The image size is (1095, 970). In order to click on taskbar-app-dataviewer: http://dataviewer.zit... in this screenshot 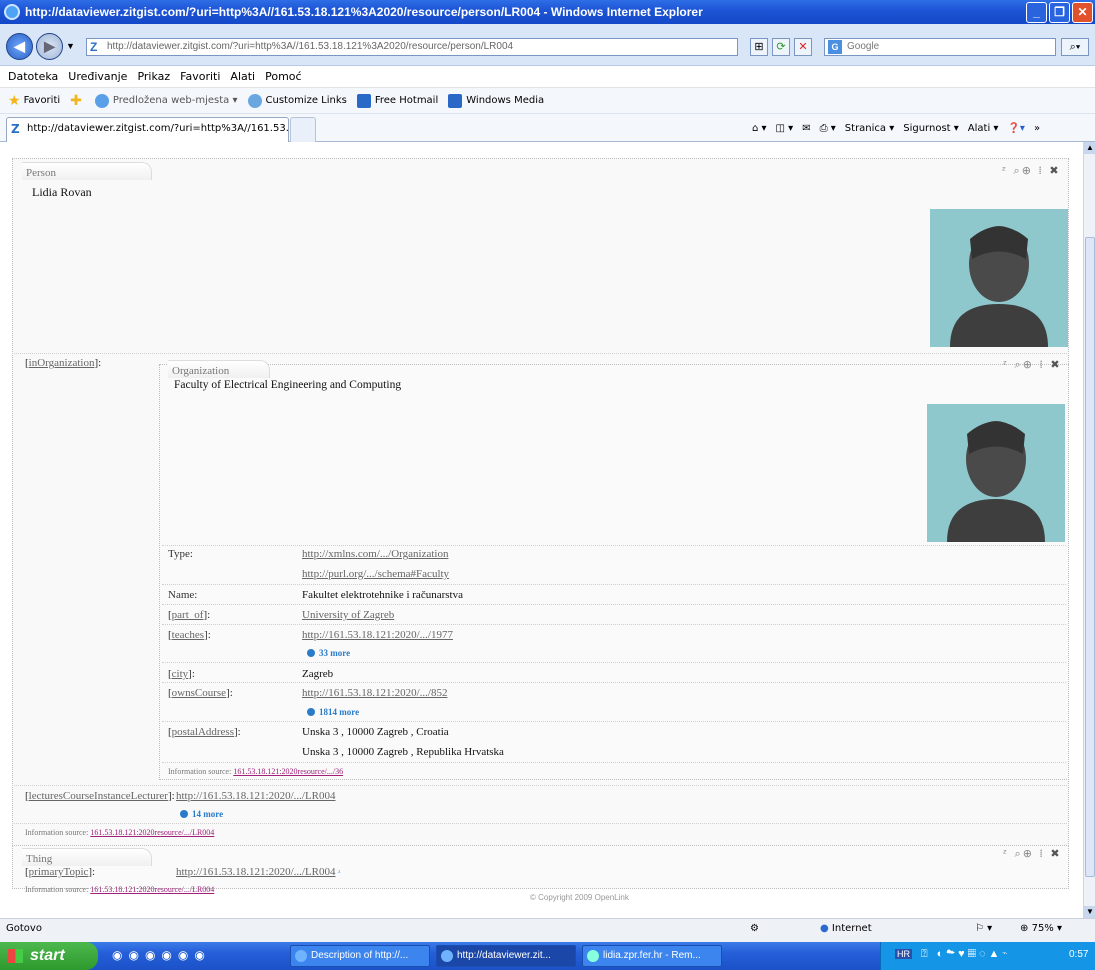, I will do `click(506, 956)`.